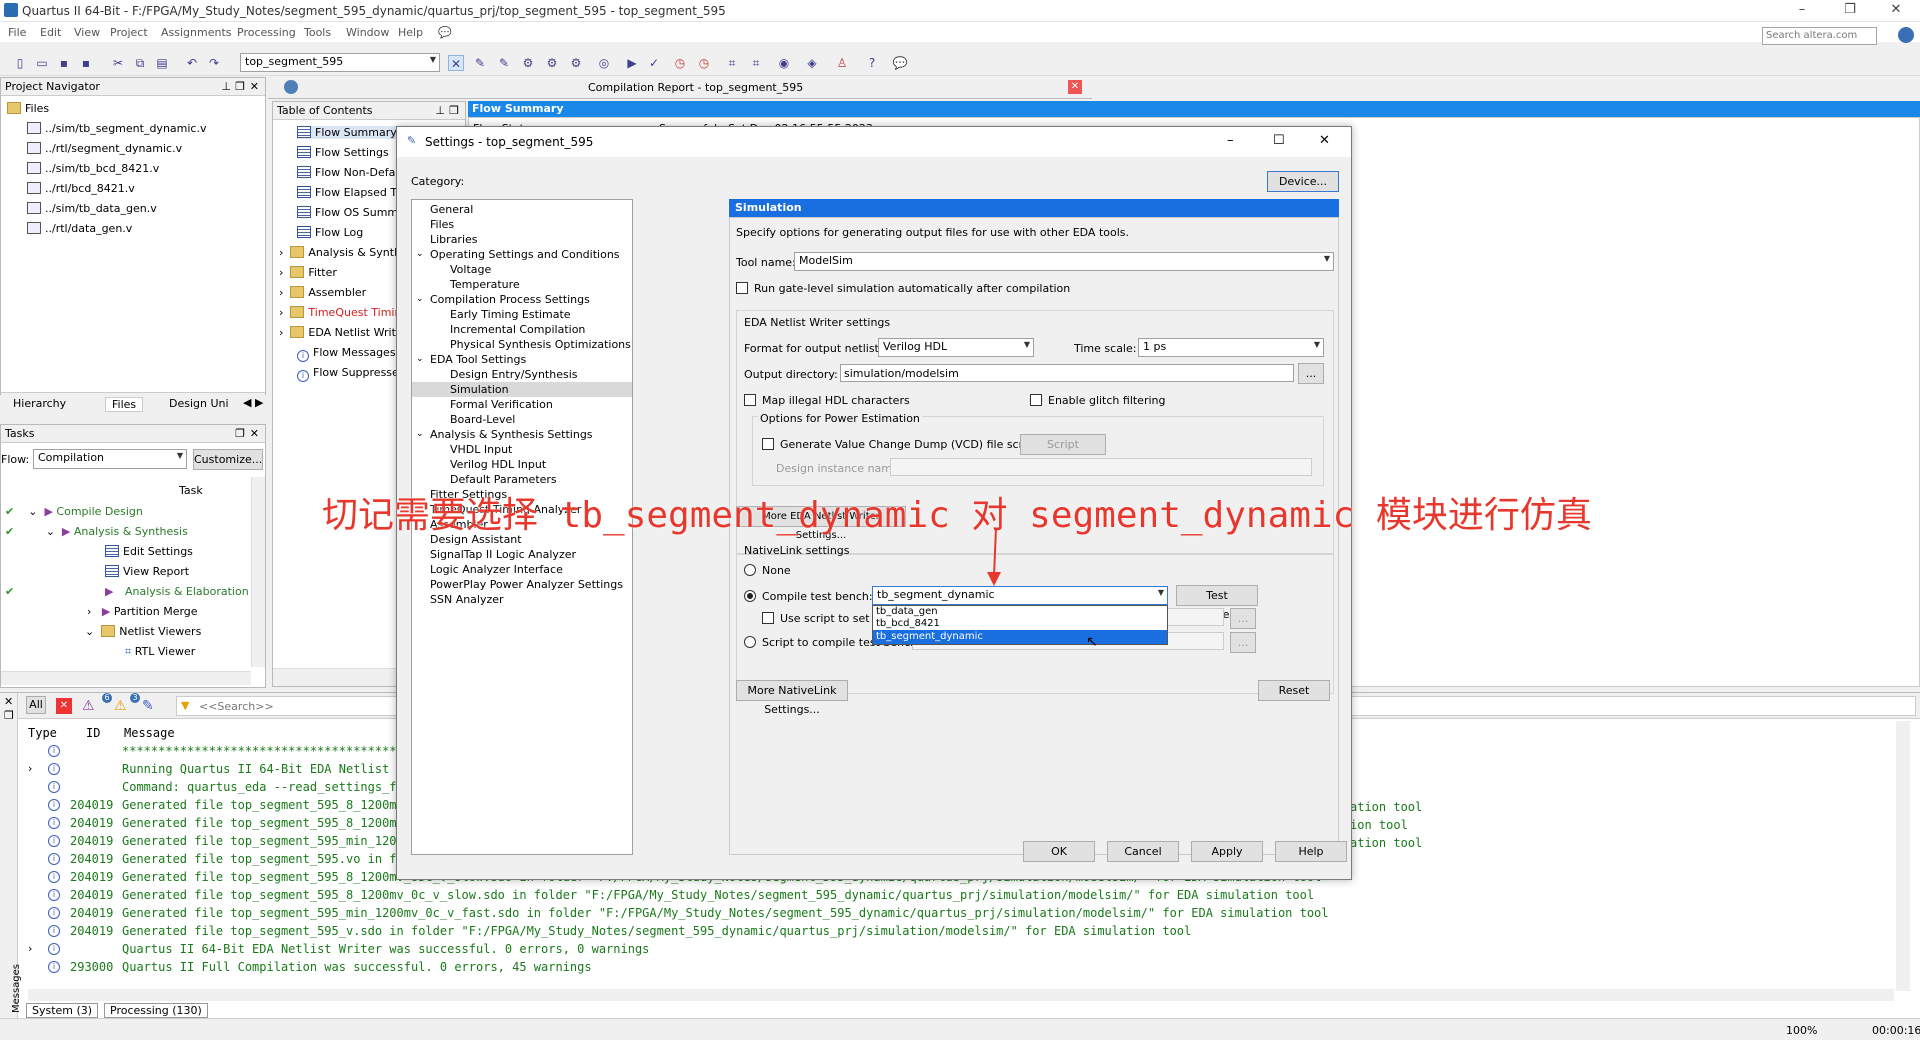 The width and height of the screenshot is (1920, 1040). What do you see at coordinates (86, 63) in the screenshot?
I see `save-all-icon: ▪` at bounding box center [86, 63].